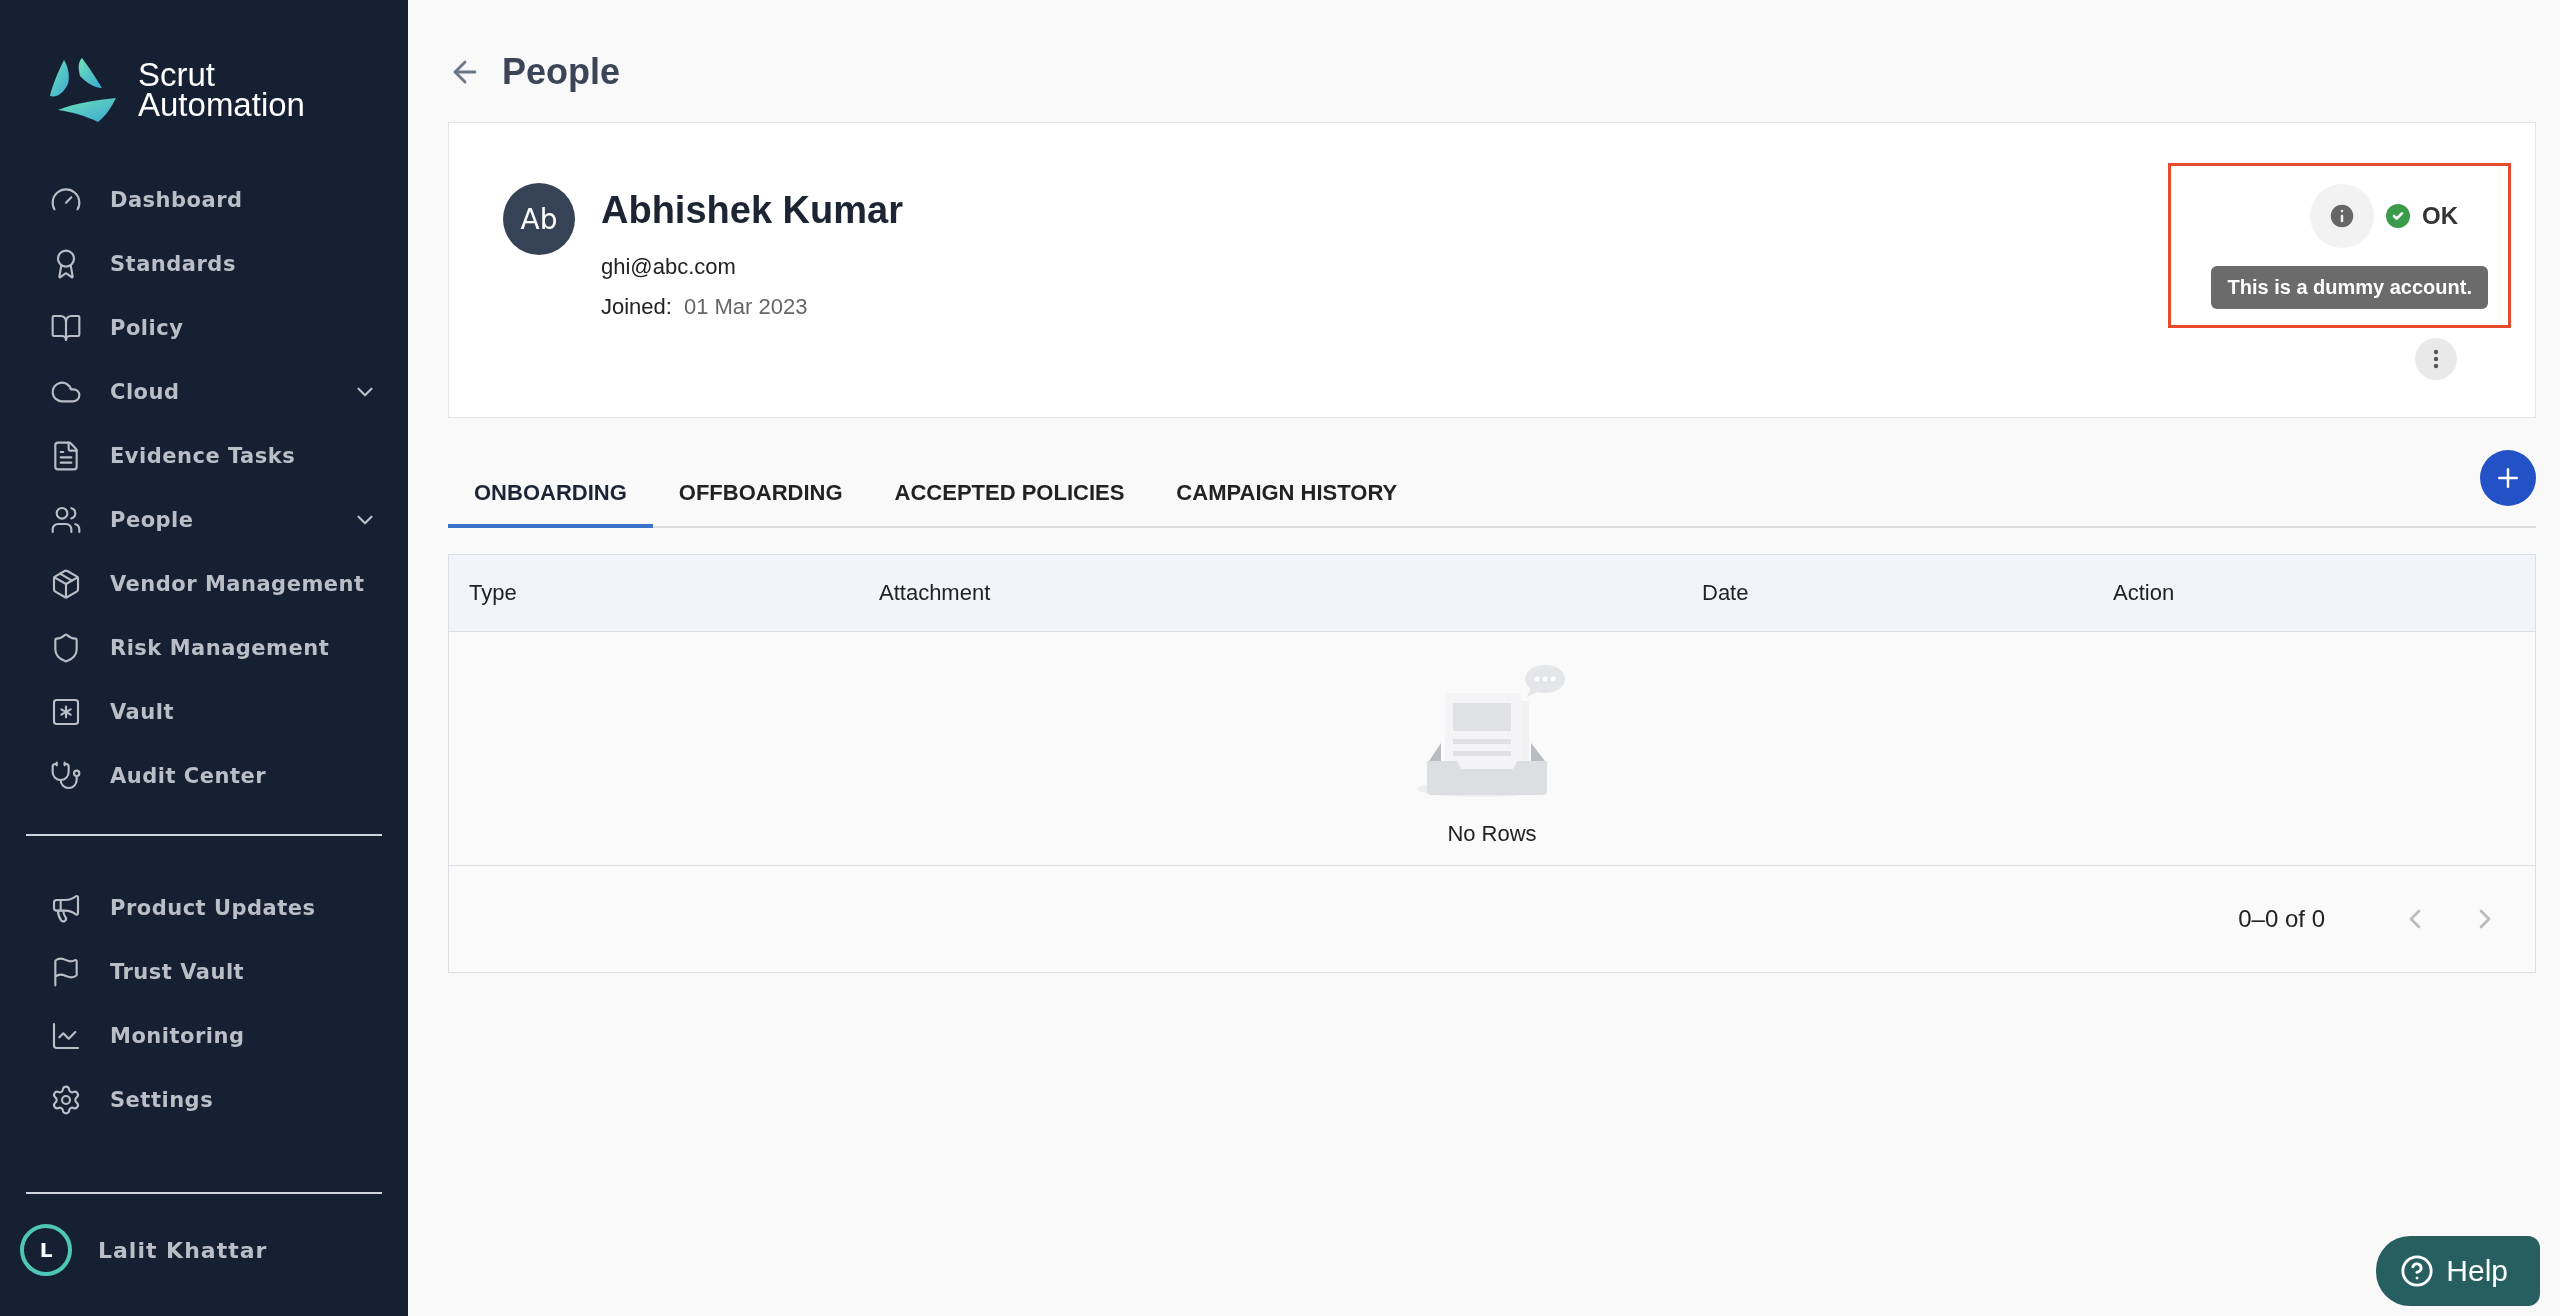 This screenshot has height=1316, width=2560. What do you see at coordinates (1725, 593) in the screenshot?
I see `column-header: Date` at bounding box center [1725, 593].